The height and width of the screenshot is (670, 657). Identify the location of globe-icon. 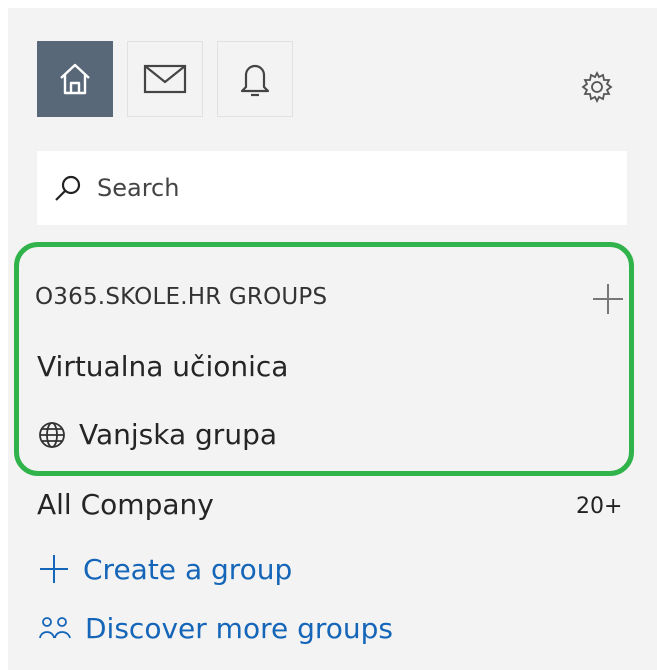
(52, 435).